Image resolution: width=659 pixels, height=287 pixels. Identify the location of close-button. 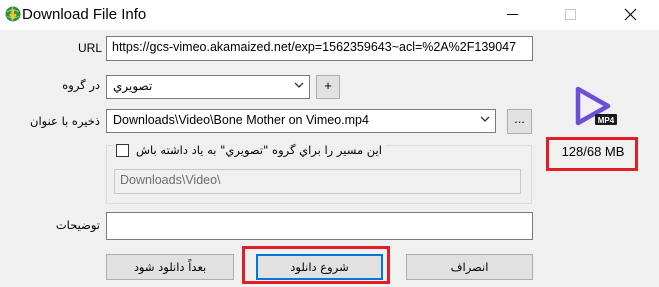
(630, 15).